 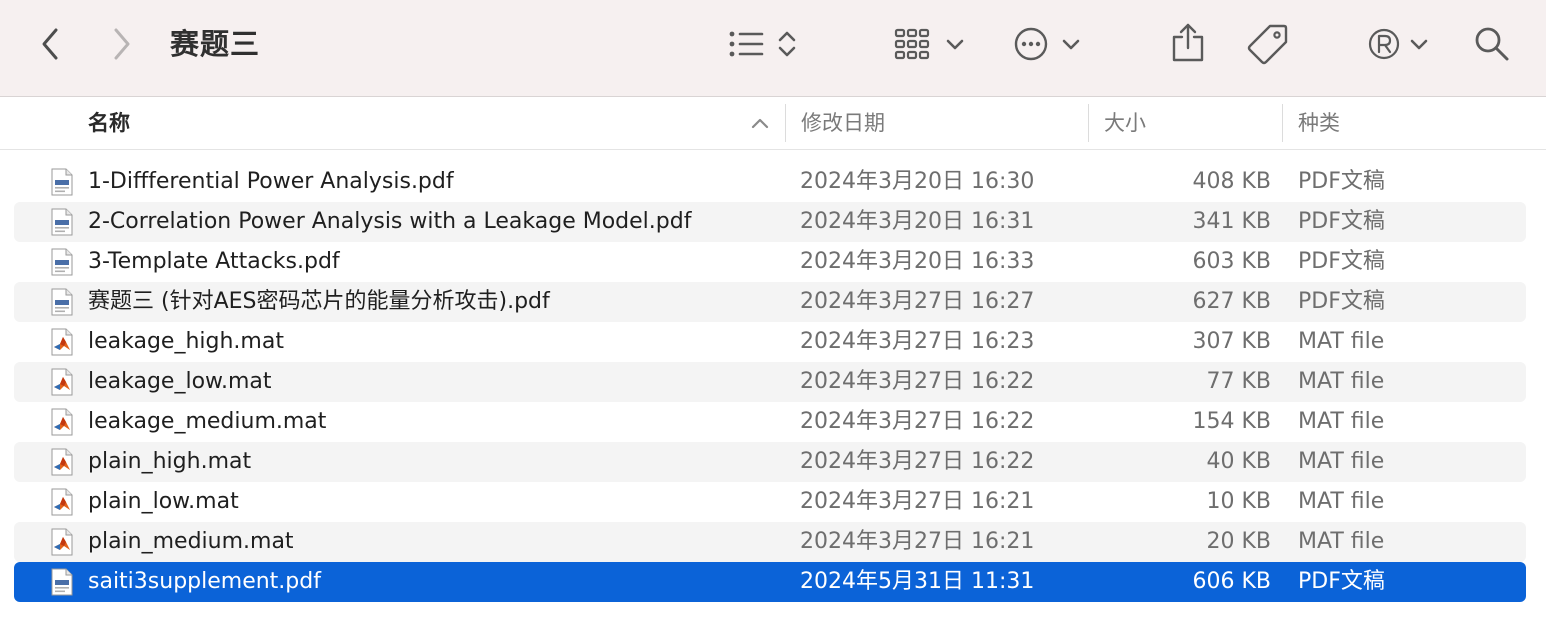 I want to click on file-name: 1-Diffferential Power Analysis.pdf, so click(x=271, y=181).